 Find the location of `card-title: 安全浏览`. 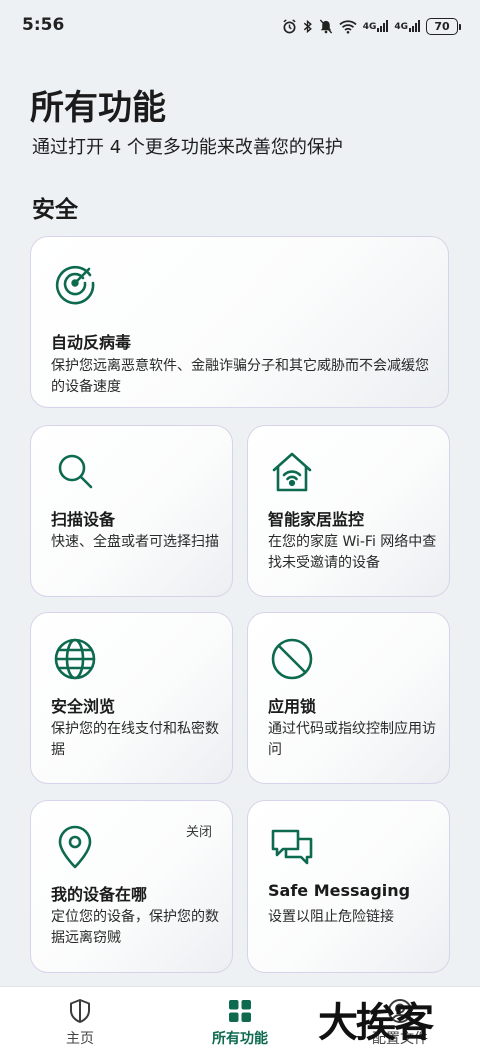

card-title: 安全浏览 is located at coordinates (83, 706).